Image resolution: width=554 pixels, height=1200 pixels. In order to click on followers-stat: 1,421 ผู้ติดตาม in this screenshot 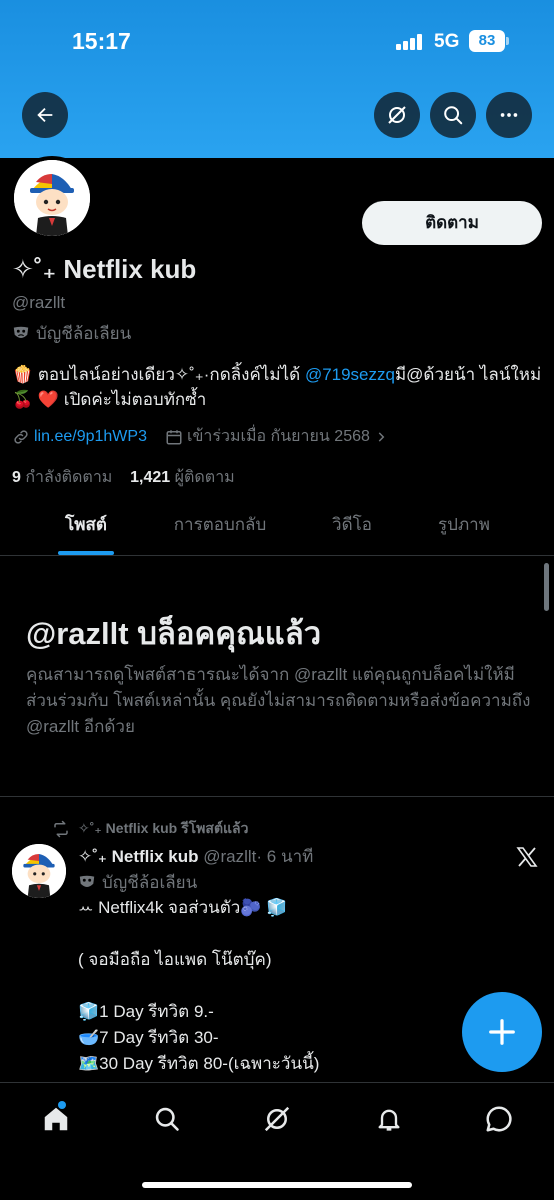, I will do `click(182, 477)`.